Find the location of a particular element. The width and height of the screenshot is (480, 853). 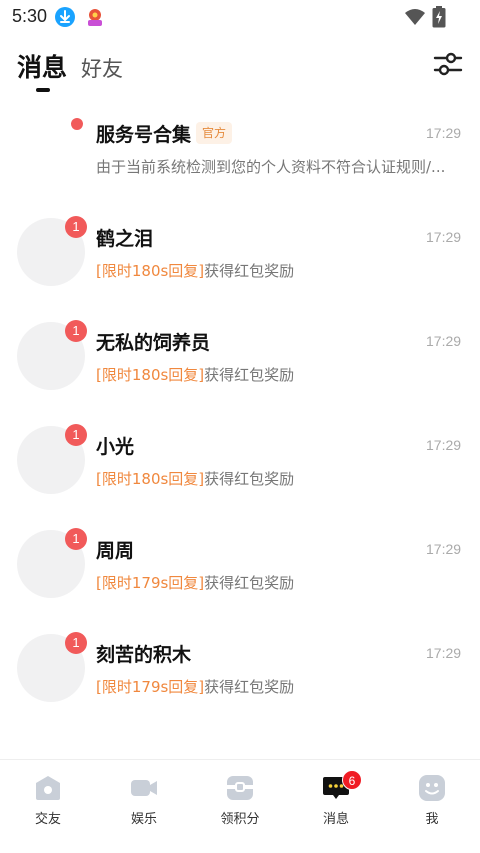

nav-label: 消息 is located at coordinates (335, 819).